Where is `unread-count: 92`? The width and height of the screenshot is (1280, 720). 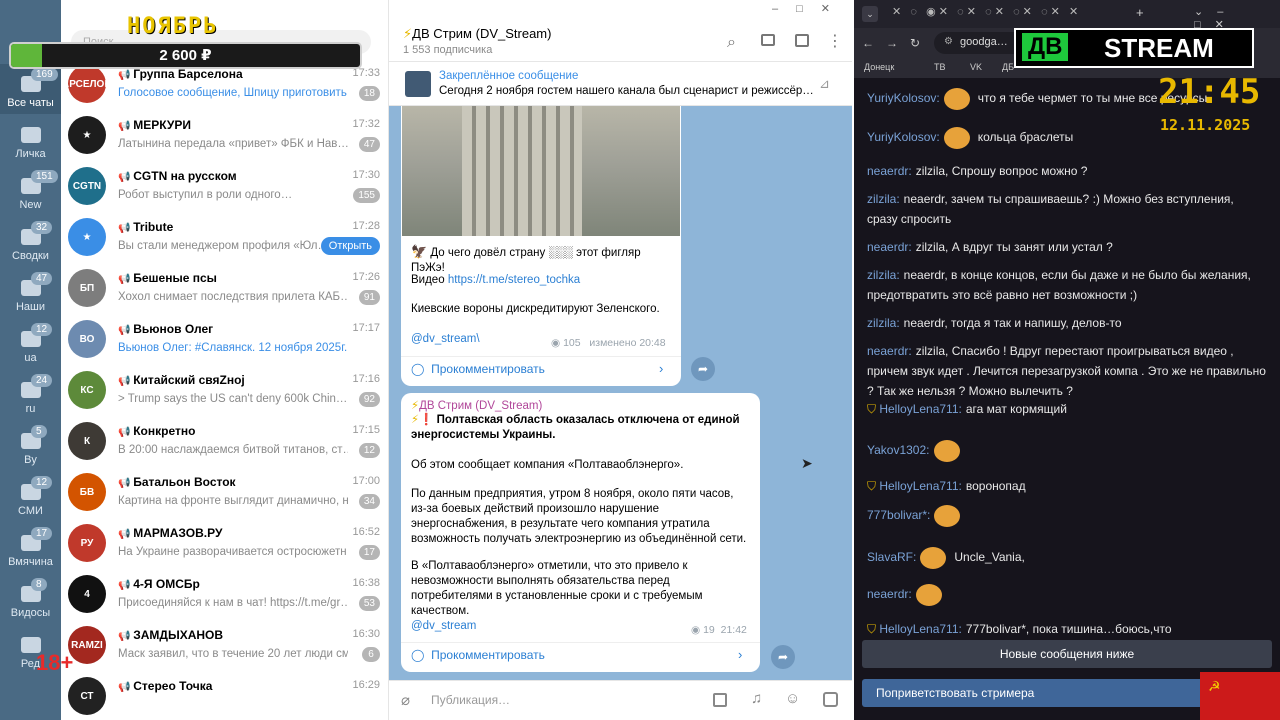
unread-count: 92 is located at coordinates (369, 399).